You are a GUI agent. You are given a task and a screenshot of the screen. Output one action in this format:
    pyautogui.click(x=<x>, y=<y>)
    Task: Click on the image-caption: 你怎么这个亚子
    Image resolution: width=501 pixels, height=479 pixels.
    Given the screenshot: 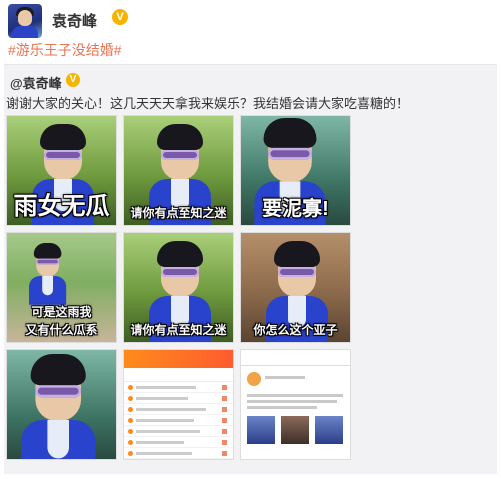 What is the action you would take?
    pyautogui.click(x=295, y=330)
    